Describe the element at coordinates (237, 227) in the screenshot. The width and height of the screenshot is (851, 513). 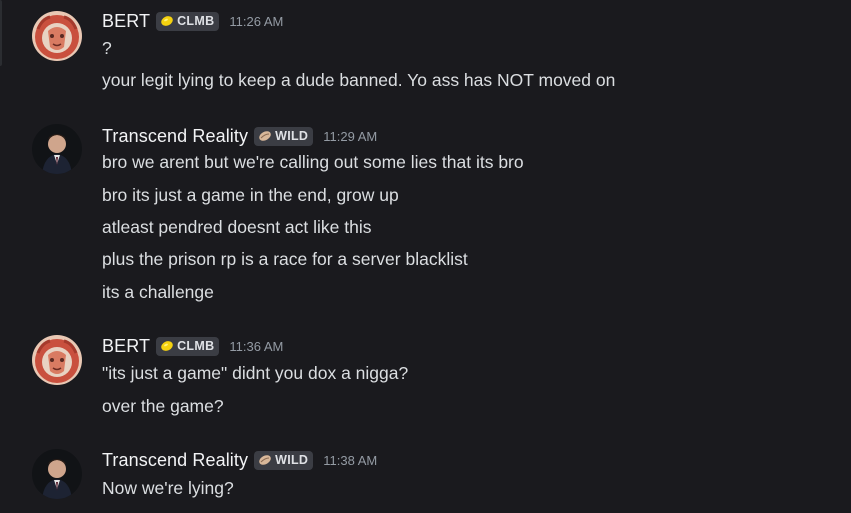
I see `message-text: atleast pendred doesnt act like this` at that location.